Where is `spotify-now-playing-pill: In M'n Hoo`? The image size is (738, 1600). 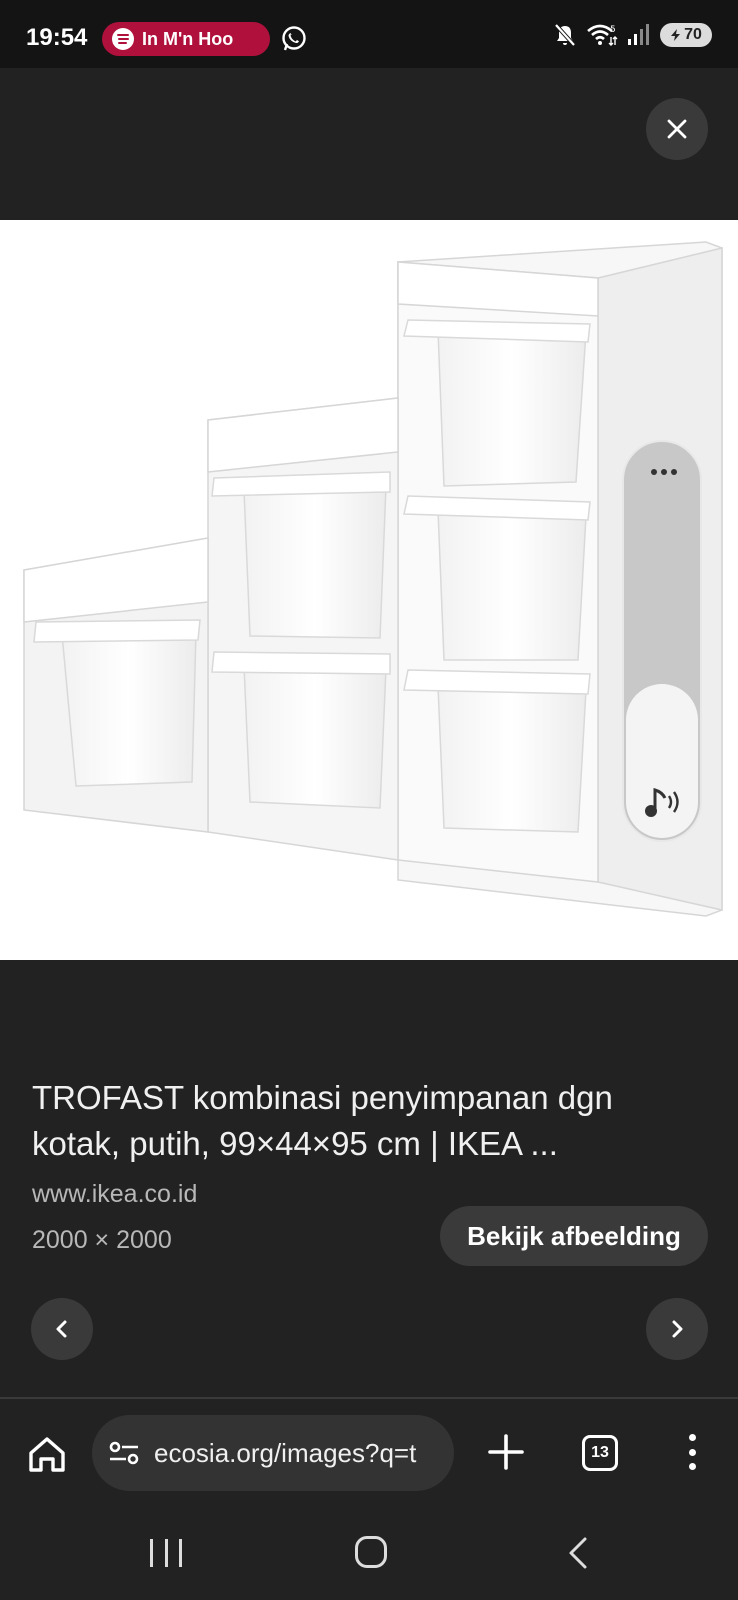
spotify-now-playing-pill: In M'n Hoo is located at coordinates (186, 39).